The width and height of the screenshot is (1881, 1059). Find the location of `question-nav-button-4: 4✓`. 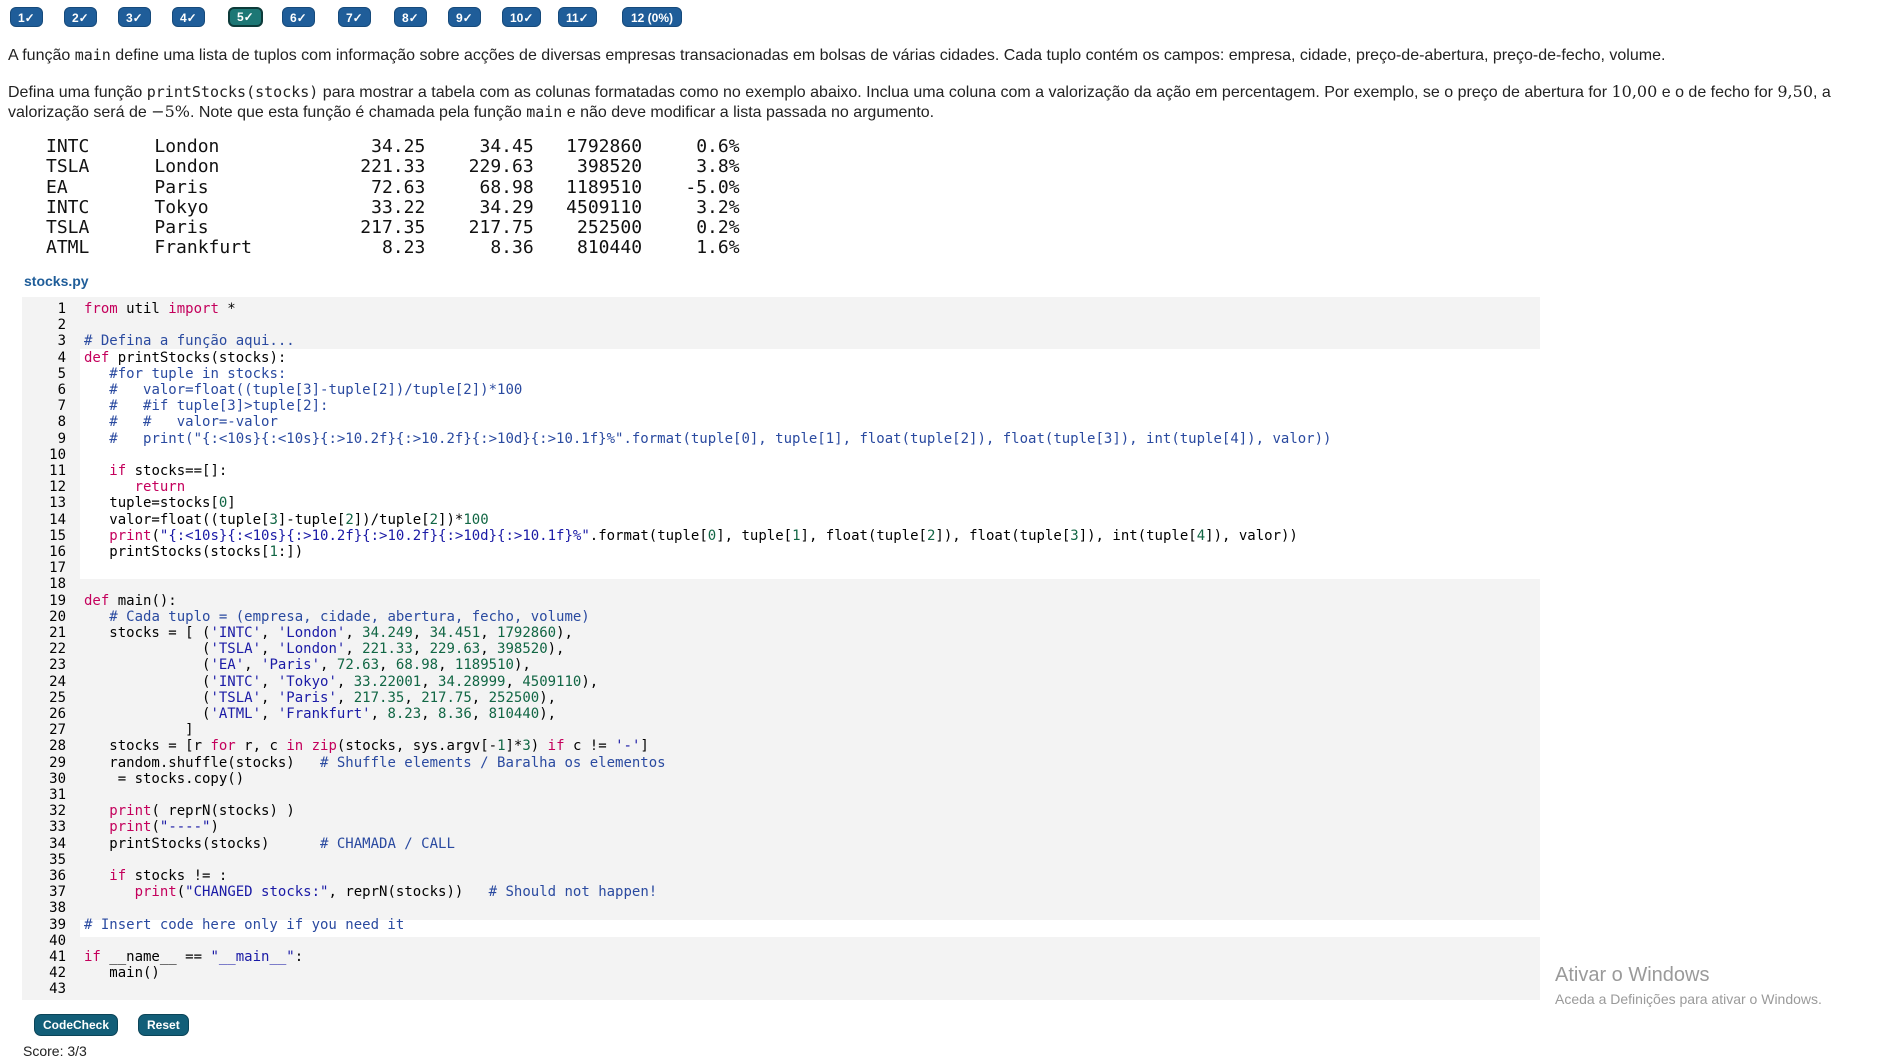

question-nav-button-4: 4✓ is located at coordinates (188, 17).